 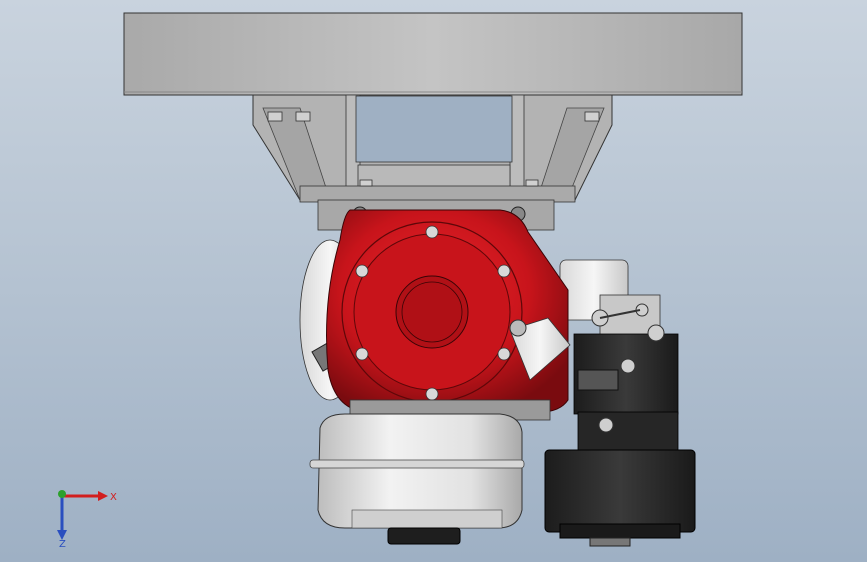 What do you see at coordinates (447, 315) in the screenshot?
I see `red-gearbox` at bounding box center [447, 315].